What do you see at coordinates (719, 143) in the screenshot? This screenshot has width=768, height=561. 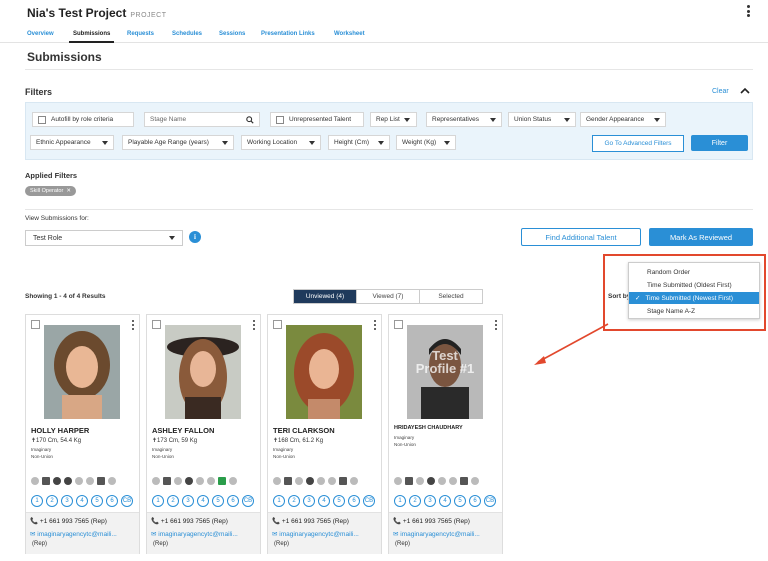 I see `filter-button: Filter` at bounding box center [719, 143].